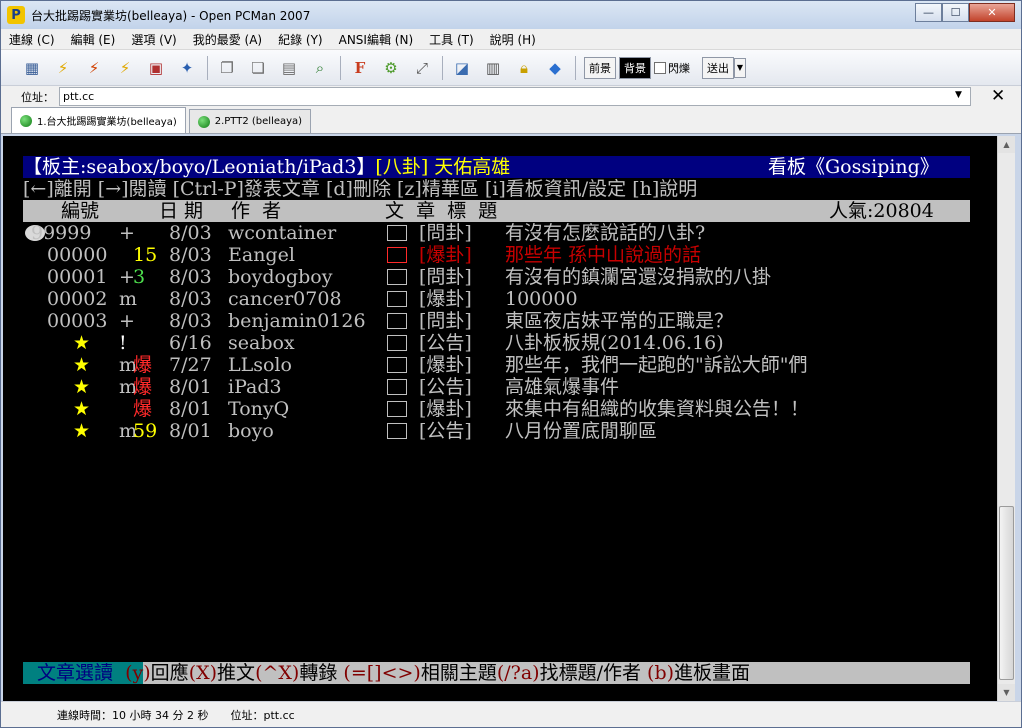  I want to click on connect-icon: ⚡, so click(63, 68).